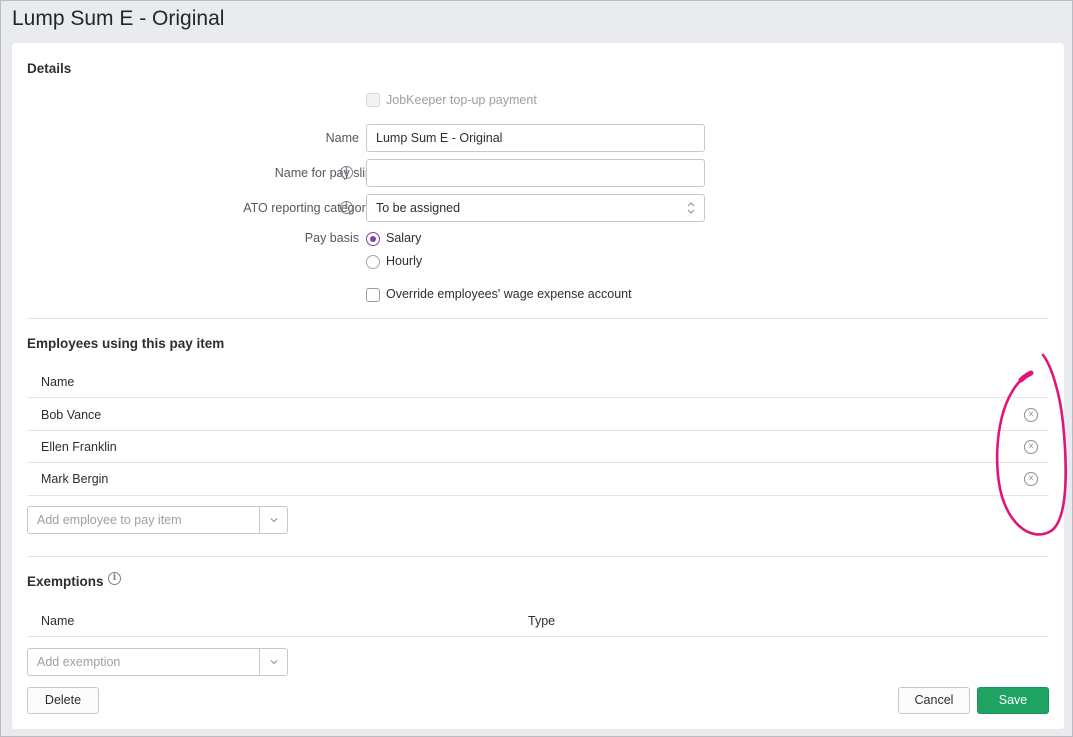 This screenshot has height=737, width=1073. I want to click on payslip-name-label-text: Name for pay slip, so click(323, 173).